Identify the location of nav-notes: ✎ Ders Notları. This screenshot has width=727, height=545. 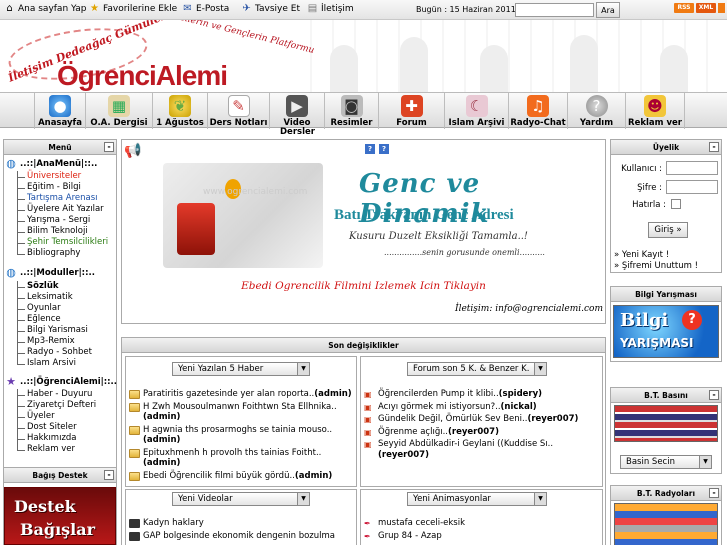
(238, 111).